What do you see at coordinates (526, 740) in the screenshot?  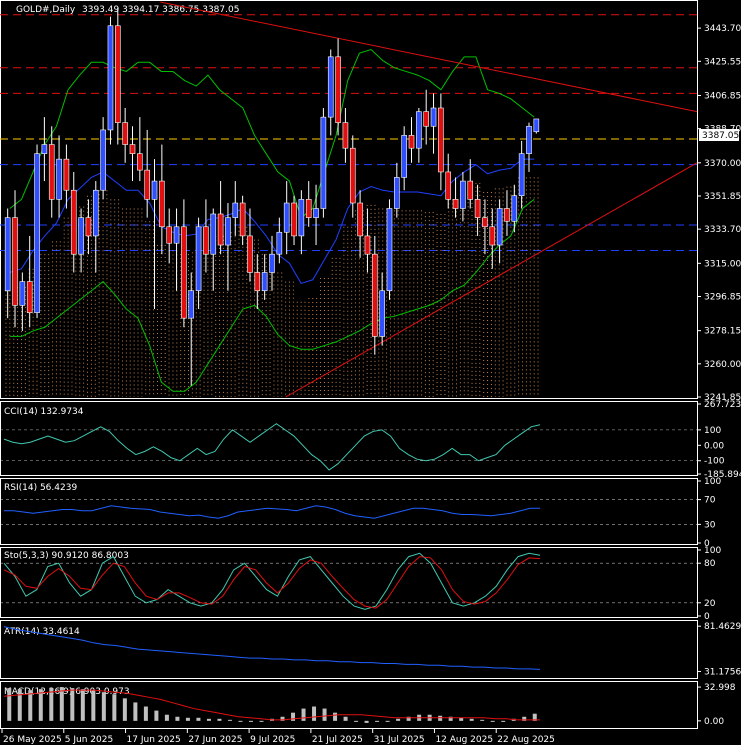 I see `time-tick-label: 22 Aug 2025` at bounding box center [526, 740].